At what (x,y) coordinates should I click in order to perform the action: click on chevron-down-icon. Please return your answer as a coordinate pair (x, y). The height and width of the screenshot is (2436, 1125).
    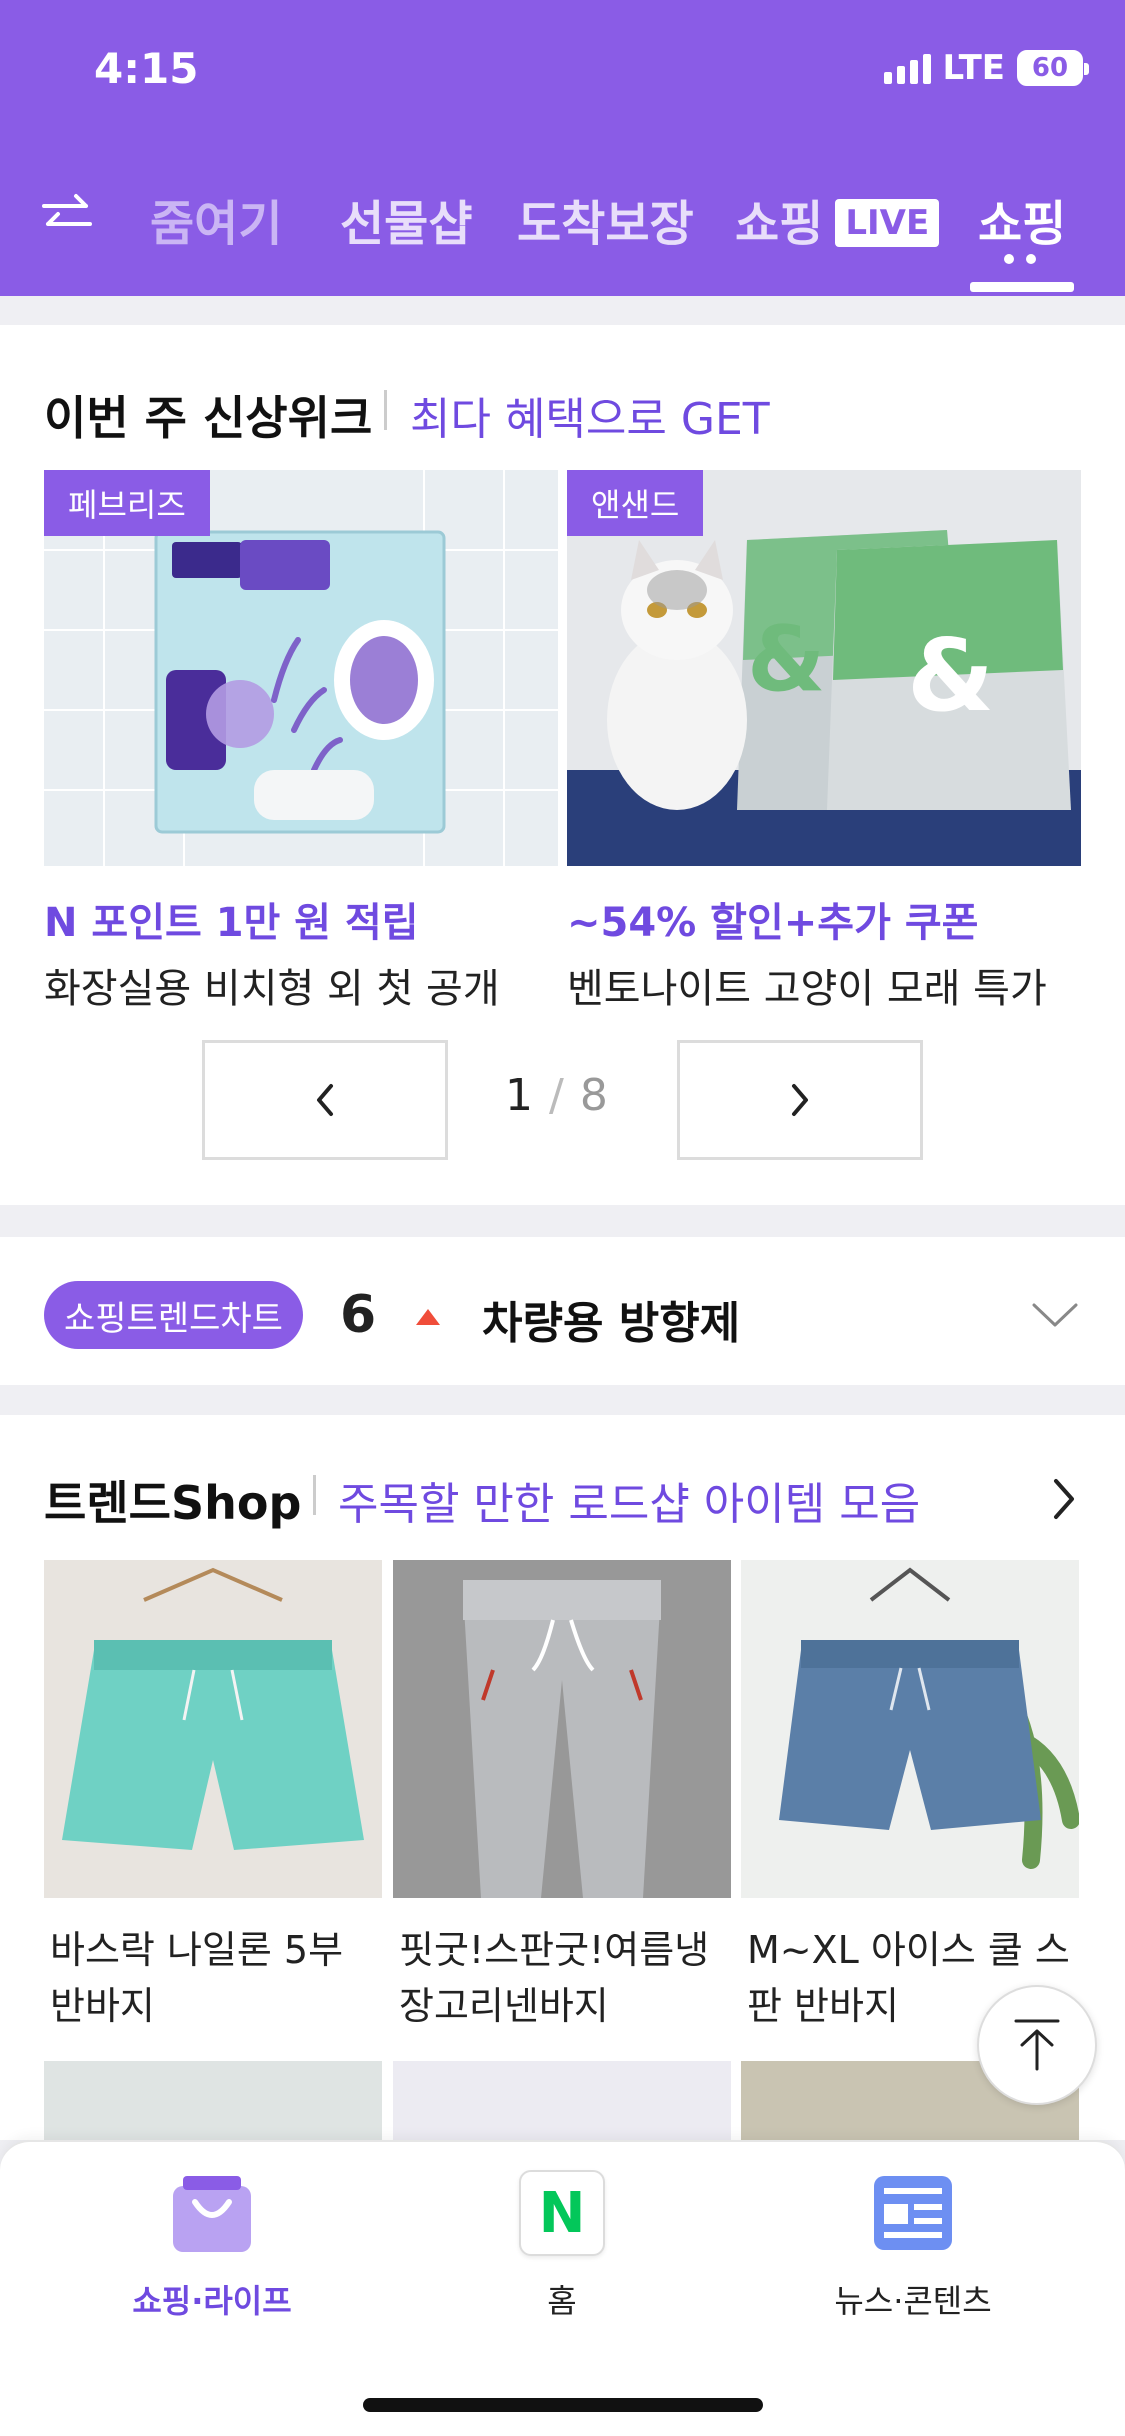
    Looking at the image, I should click on (1055, 1315).